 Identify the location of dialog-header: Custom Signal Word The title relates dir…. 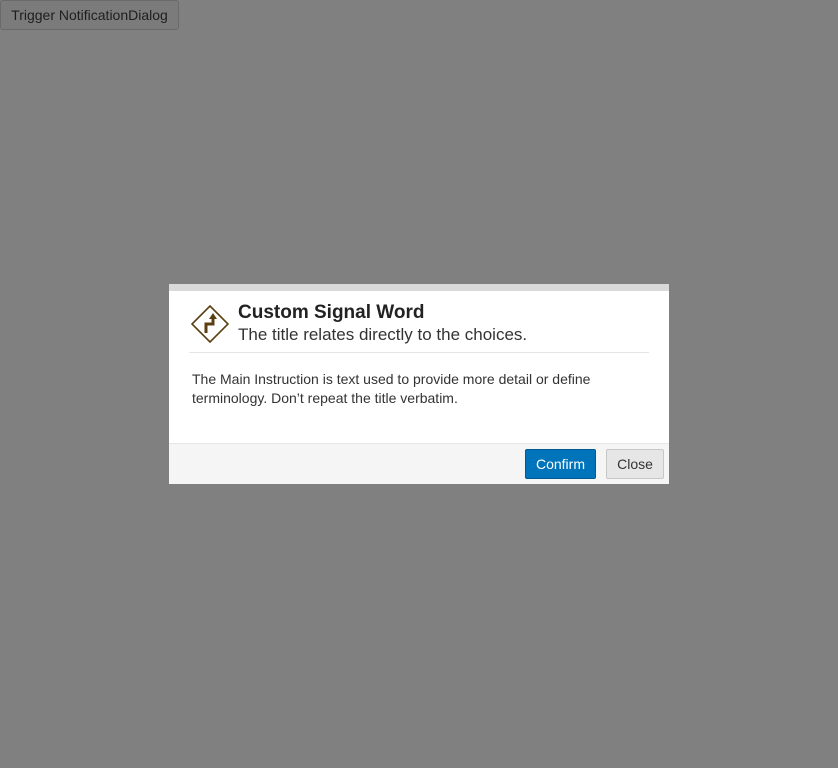
(419, 322).